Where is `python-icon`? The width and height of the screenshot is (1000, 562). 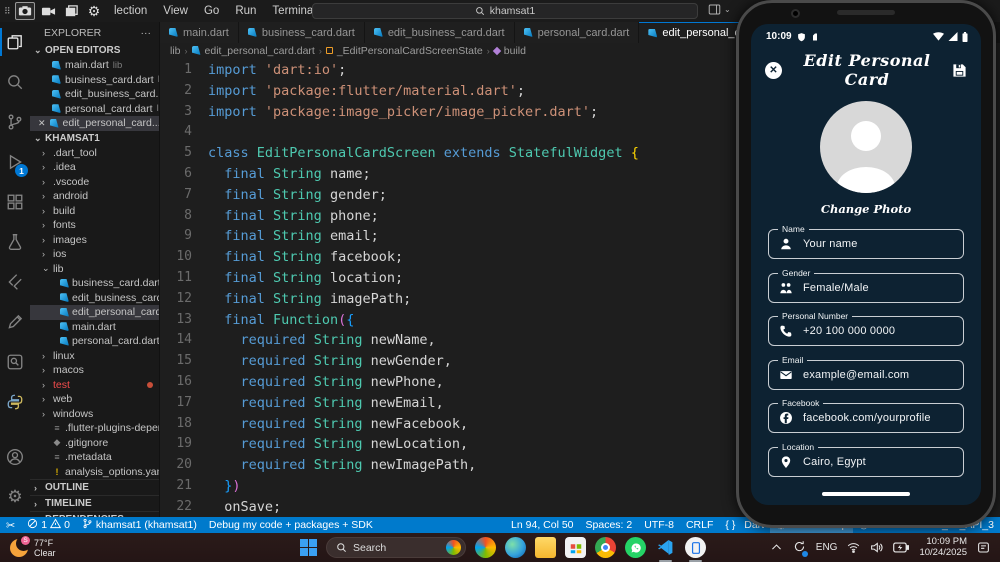 python-icon is located at coordinates (15, 402).